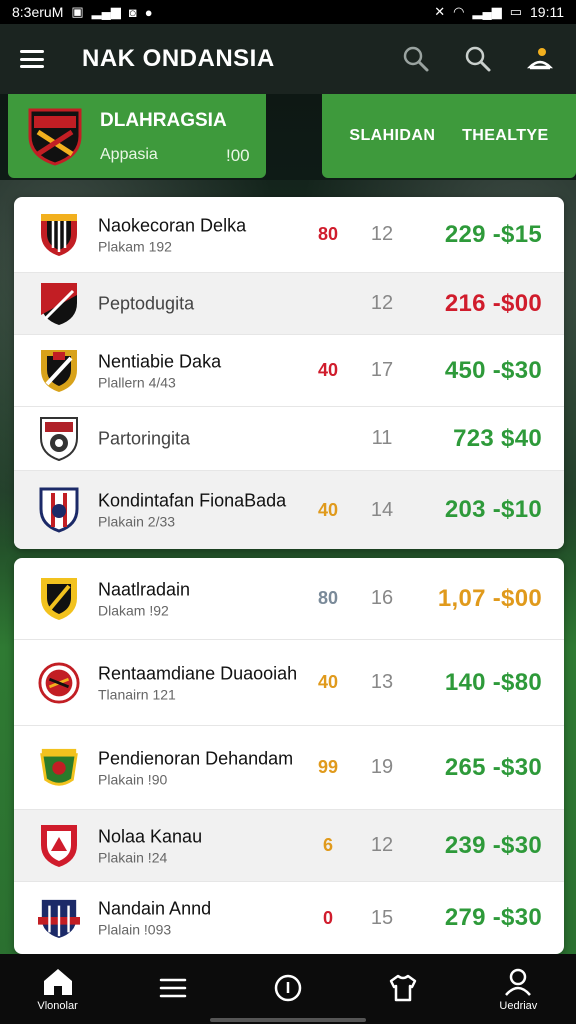 The image size is (576, 1024). What do you see at coordinates (382, 370) in the screenshot?
I see `team-games: 17` at bounding box center [382, 370].